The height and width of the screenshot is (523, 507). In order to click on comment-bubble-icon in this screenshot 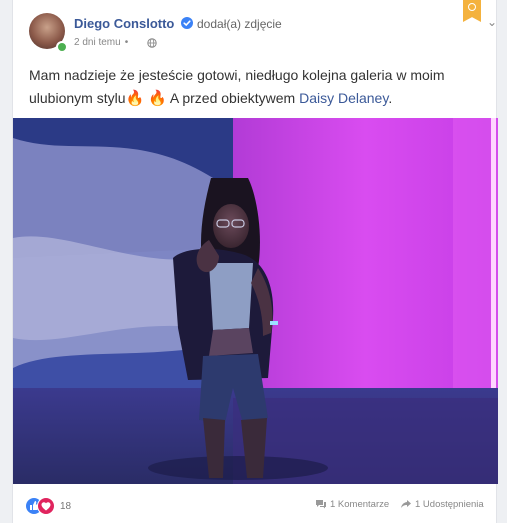, I will do `click(321, 504)`.